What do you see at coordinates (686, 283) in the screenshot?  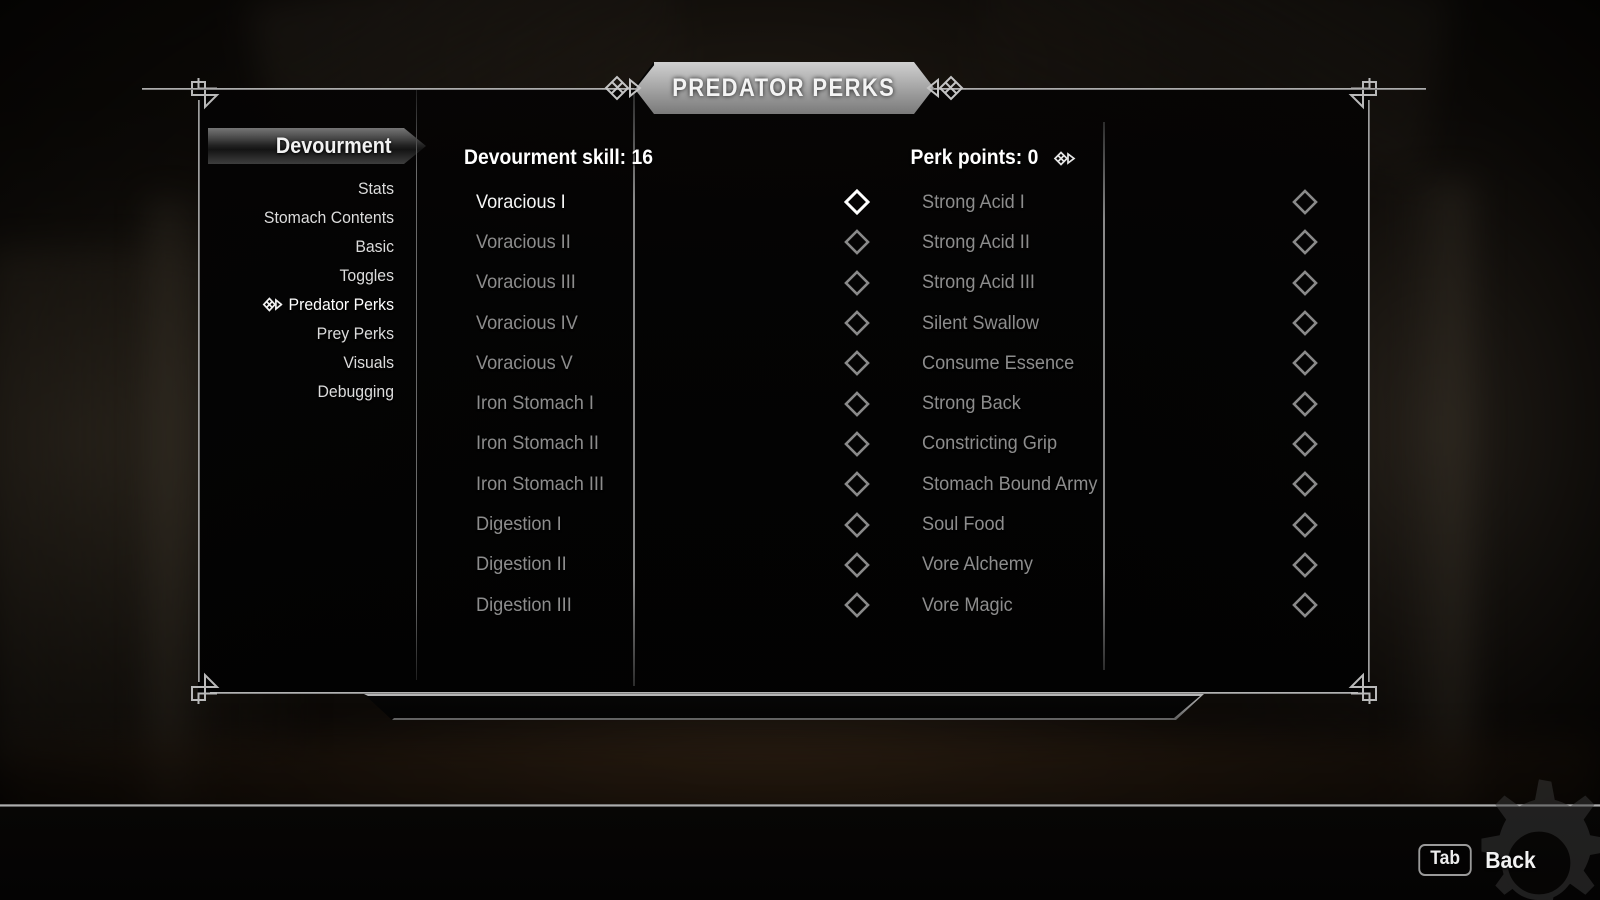 I see `perk-row: Voracious III` at bounding box center [686, 283].